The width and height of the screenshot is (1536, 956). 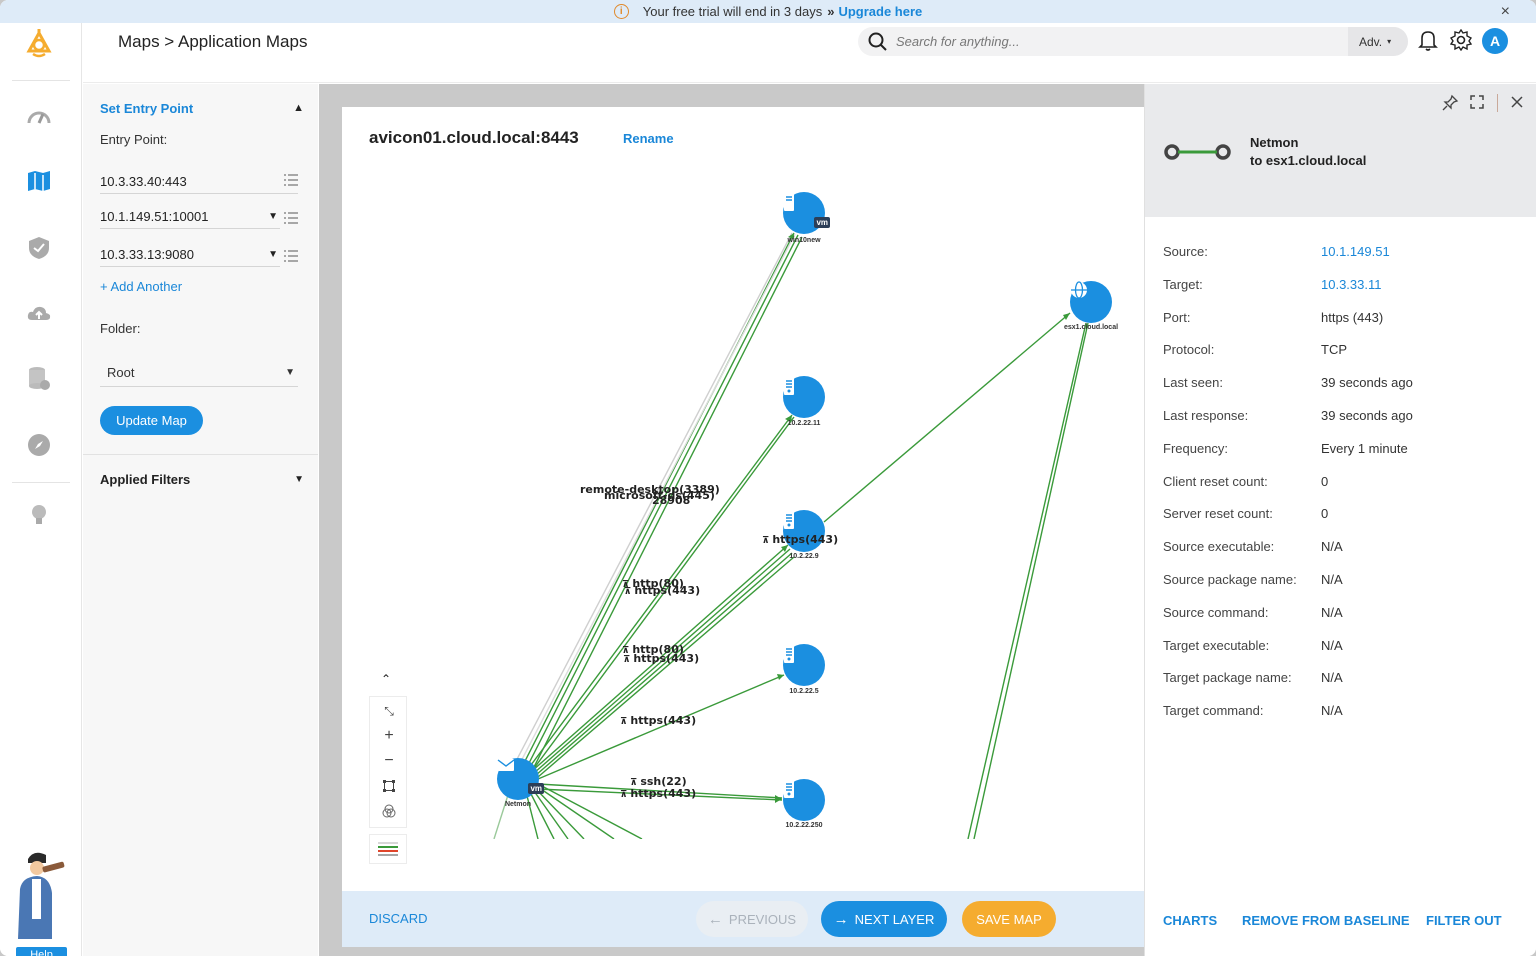 I want to click on zoom-out-icon: −, so click(x=389, y=761).